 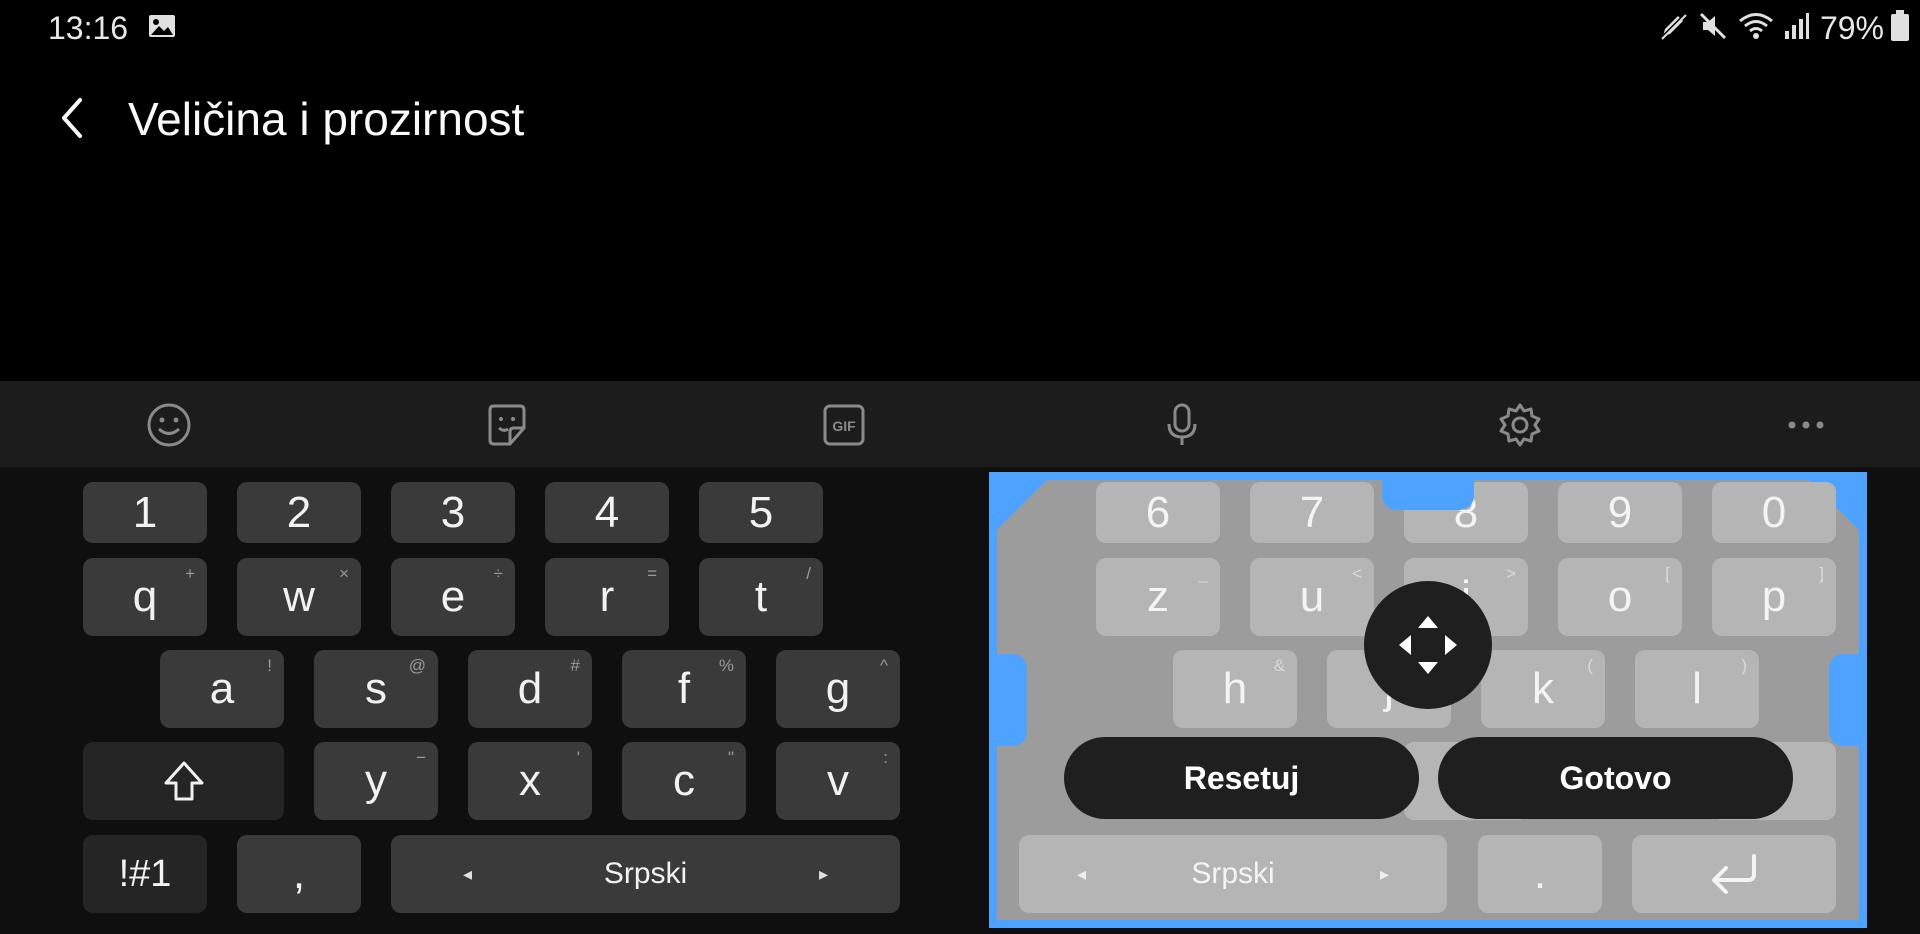 What do you see at coordinates (607, 597) in the screenshot?
I see `key-r: r =` at bounding box center [607, 597].